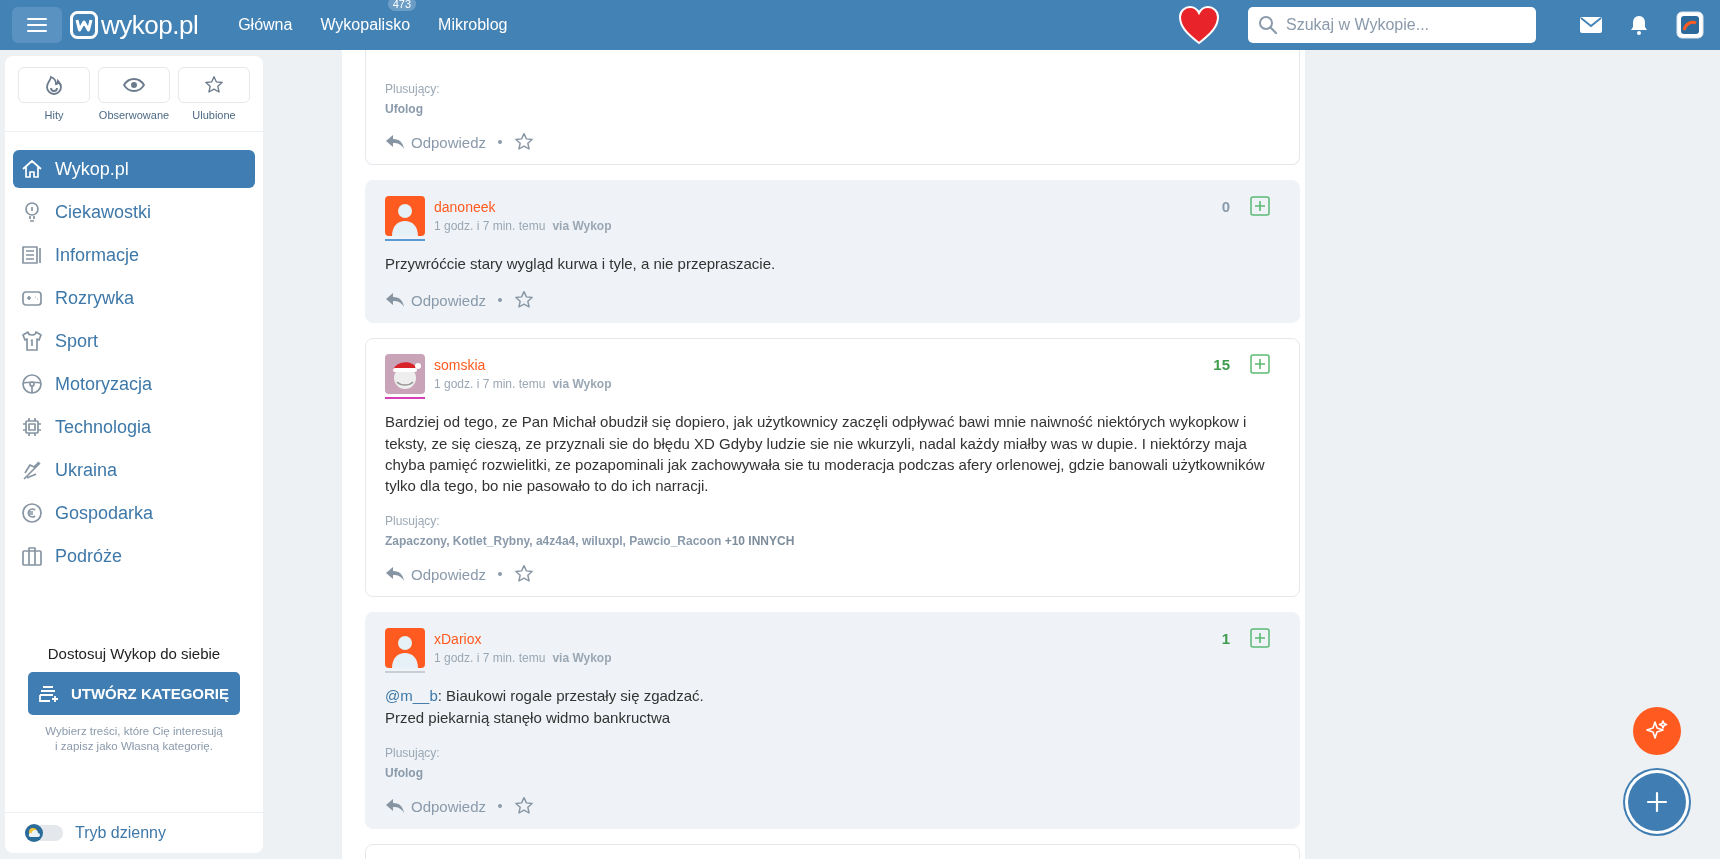 The height and width of the screenshot is (859, 1720). Describe the element at coordinates (134, 341) in the screenshot. I see `category-link: Sport` at that location.